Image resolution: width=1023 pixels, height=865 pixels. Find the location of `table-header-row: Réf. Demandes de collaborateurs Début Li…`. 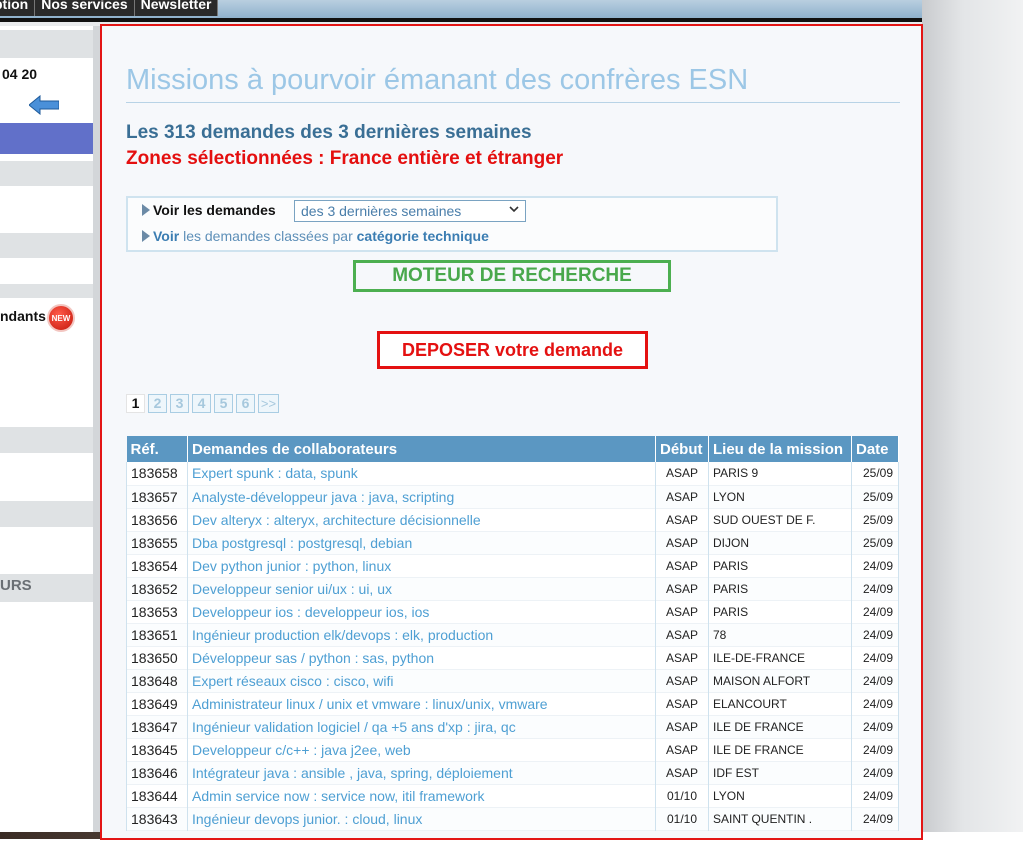

table-header-row: Réf. Demandes de collaborateurs Début Li… is located at coordinates (512, 449).